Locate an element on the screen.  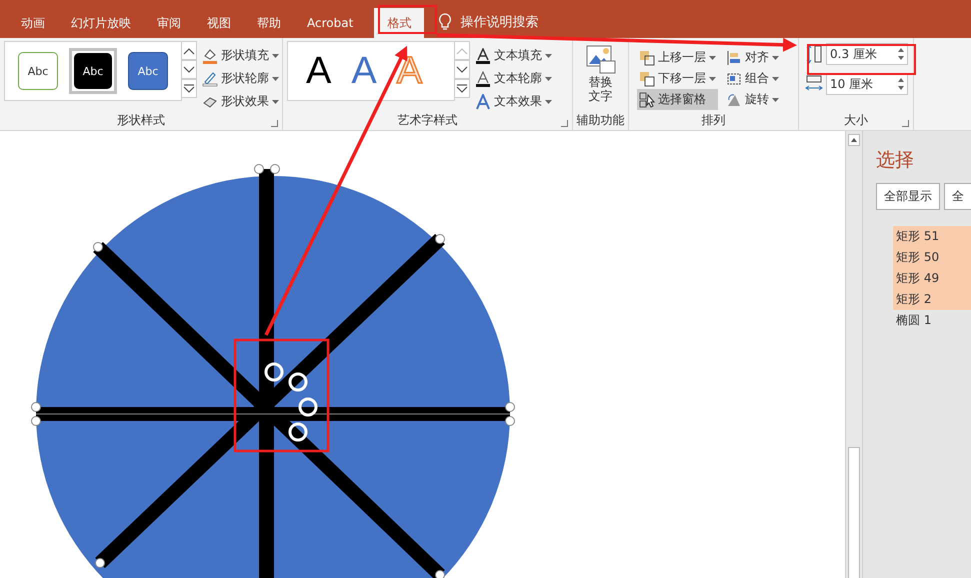
pane-title: 选择 is located at coordinates (895, 160).